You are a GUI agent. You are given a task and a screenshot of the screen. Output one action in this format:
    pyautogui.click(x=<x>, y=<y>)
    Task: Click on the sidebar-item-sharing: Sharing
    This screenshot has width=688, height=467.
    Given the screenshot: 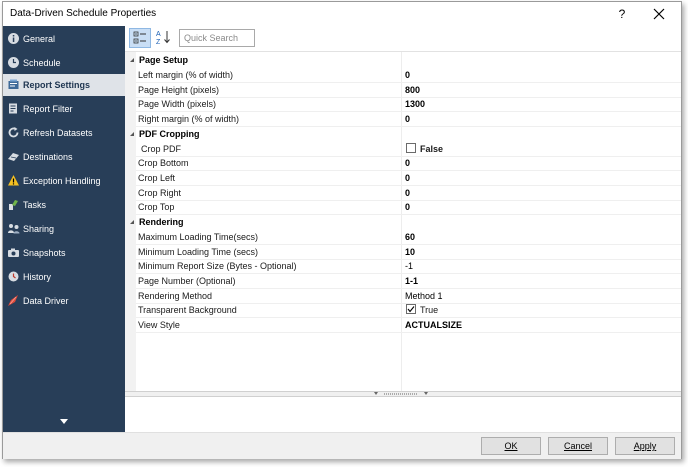 What is the action you would take?
    pyautogui.click(x=64, y=229)
    